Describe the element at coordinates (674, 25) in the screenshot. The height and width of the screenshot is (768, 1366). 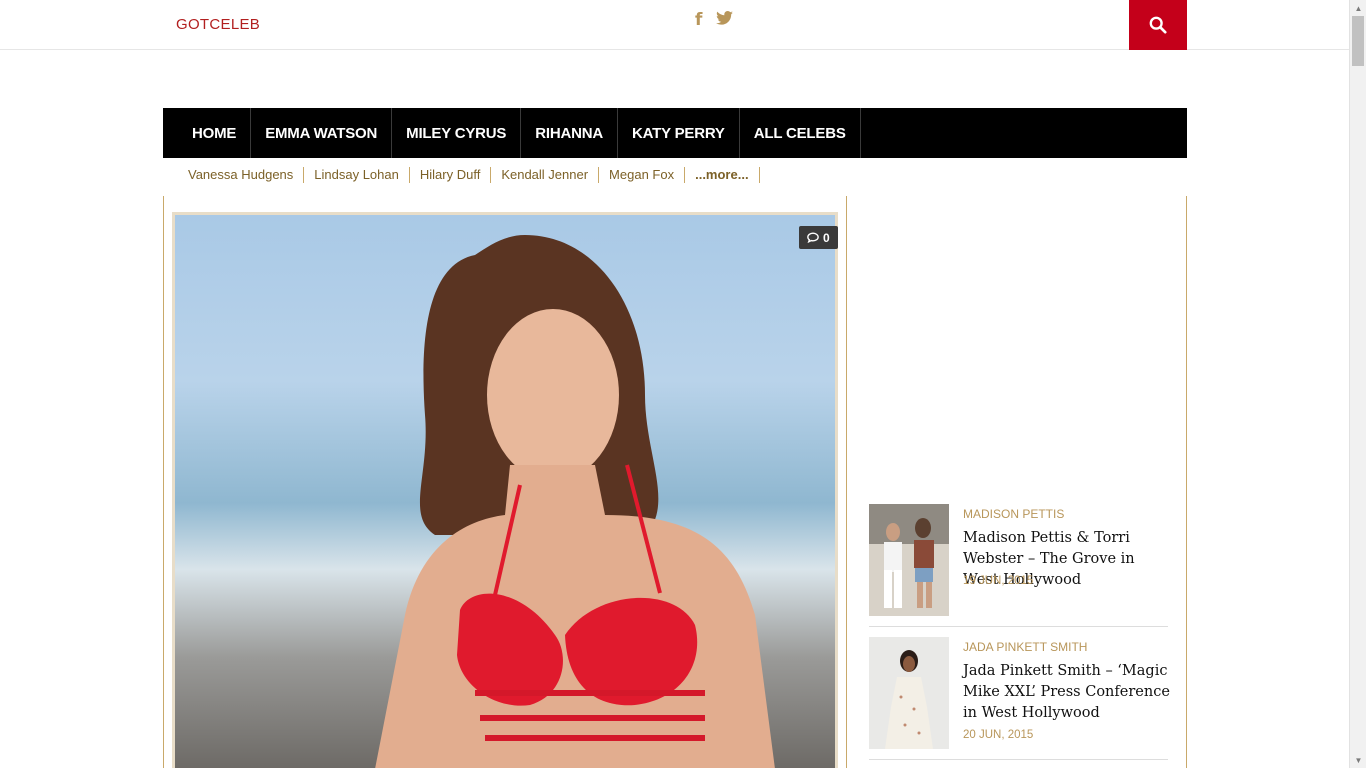
I see `top-bar: GOTCELEB f` at that location.